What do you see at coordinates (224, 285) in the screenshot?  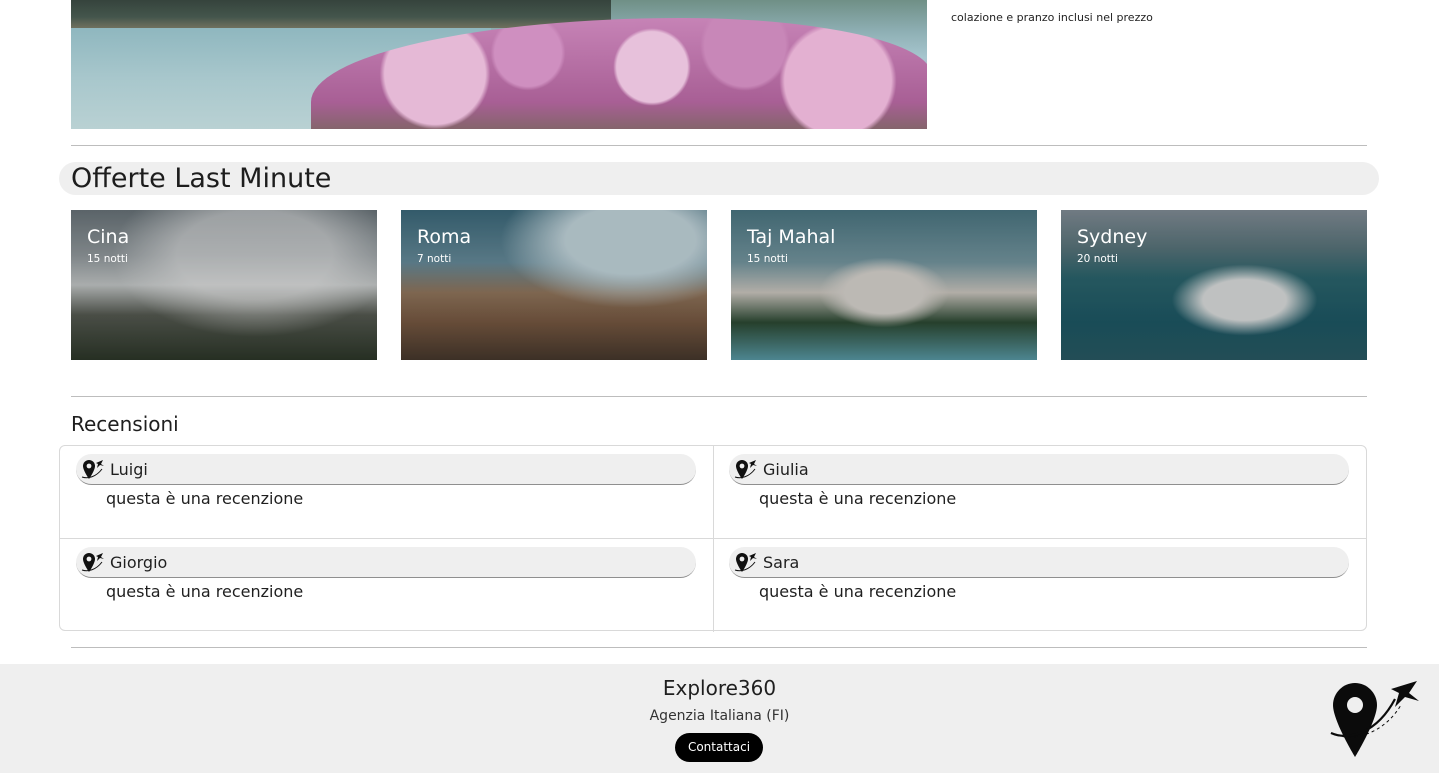 I see `offer-card-cina: Cina 15 notti` at bounding box center [224, 285].